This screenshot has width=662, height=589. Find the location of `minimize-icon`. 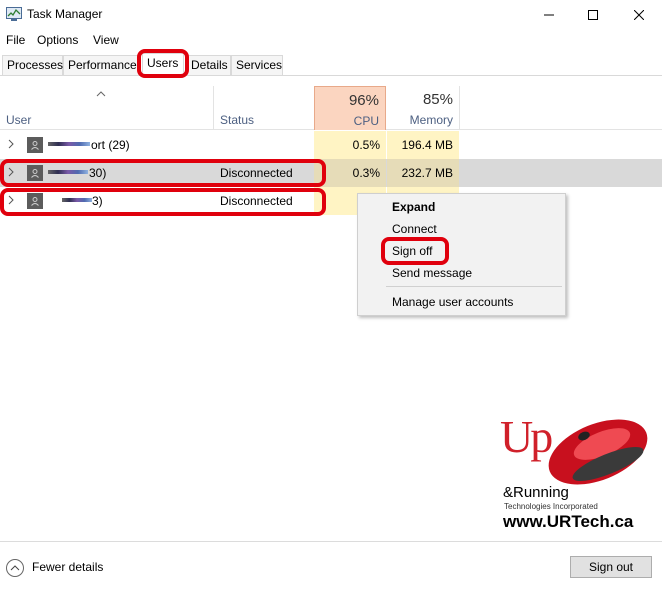

minimize-icon is located at coordinates (549, 15).